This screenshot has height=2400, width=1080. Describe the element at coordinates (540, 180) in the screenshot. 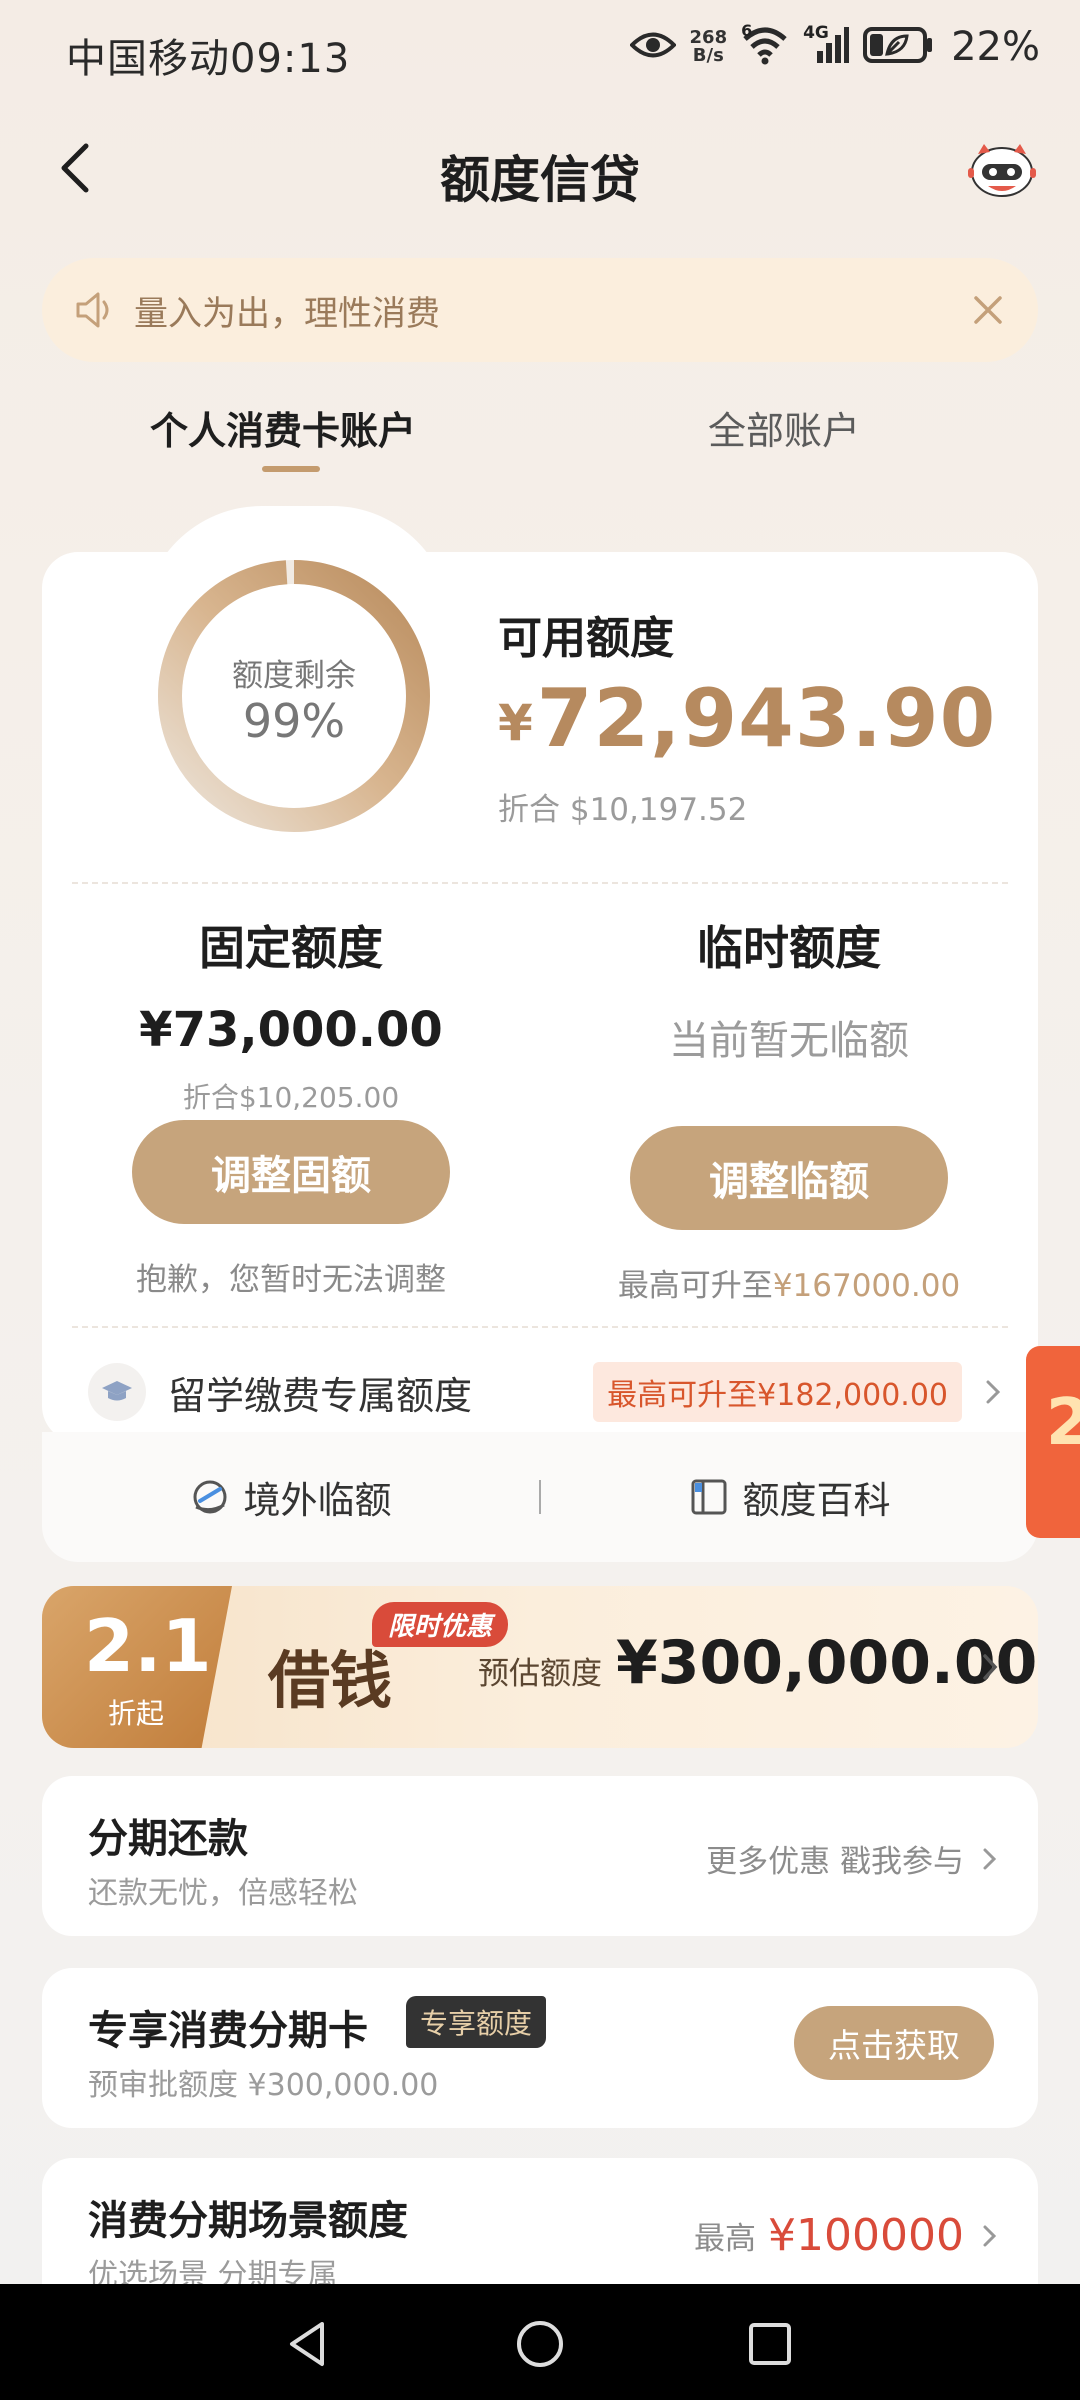

I see `page-title: 额度信贷` at that location.